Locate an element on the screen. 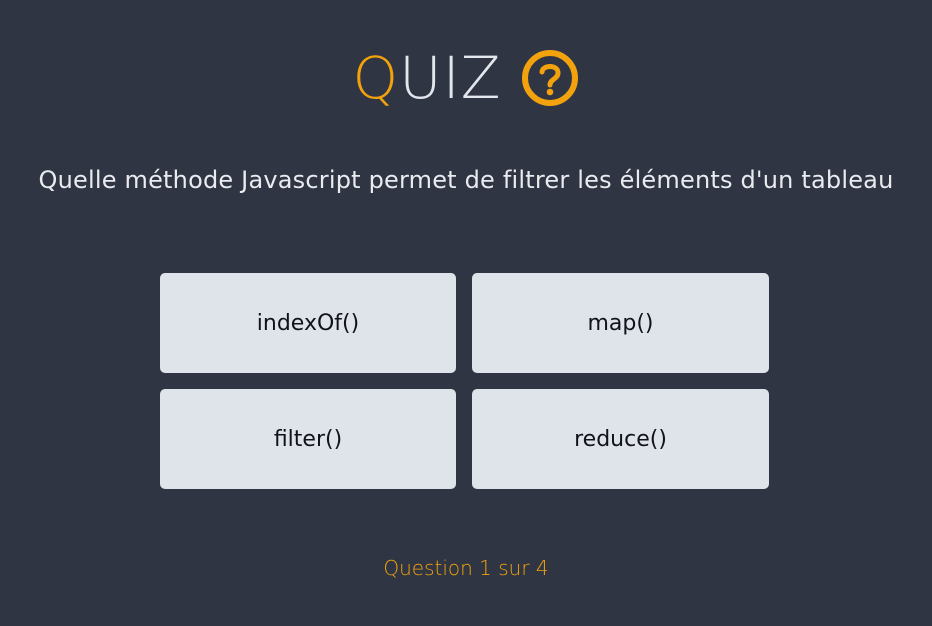 This screenshot has width=932, height=626. title-accent-letter: Q is located at coordinates (376, 78).